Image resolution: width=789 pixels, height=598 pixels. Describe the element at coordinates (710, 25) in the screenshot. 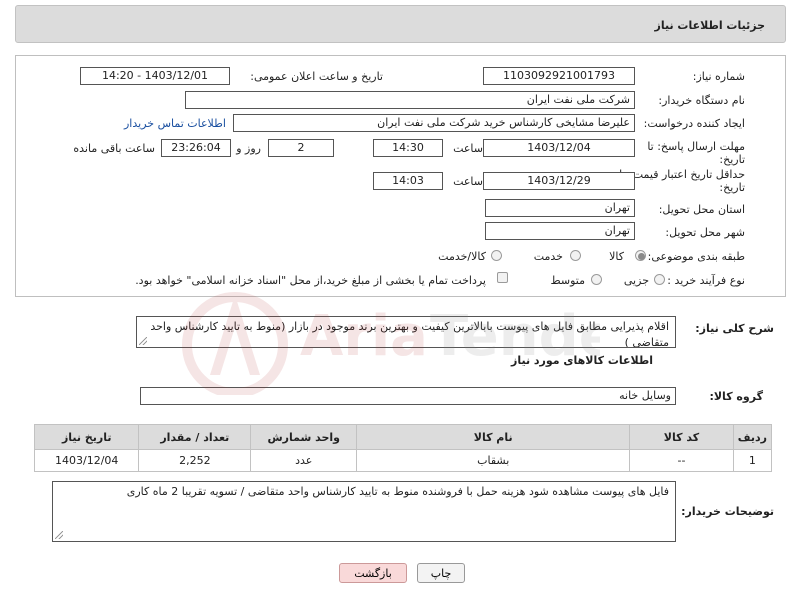

I see `page-title: جزئیات اطلاعات نیاز` at that location.